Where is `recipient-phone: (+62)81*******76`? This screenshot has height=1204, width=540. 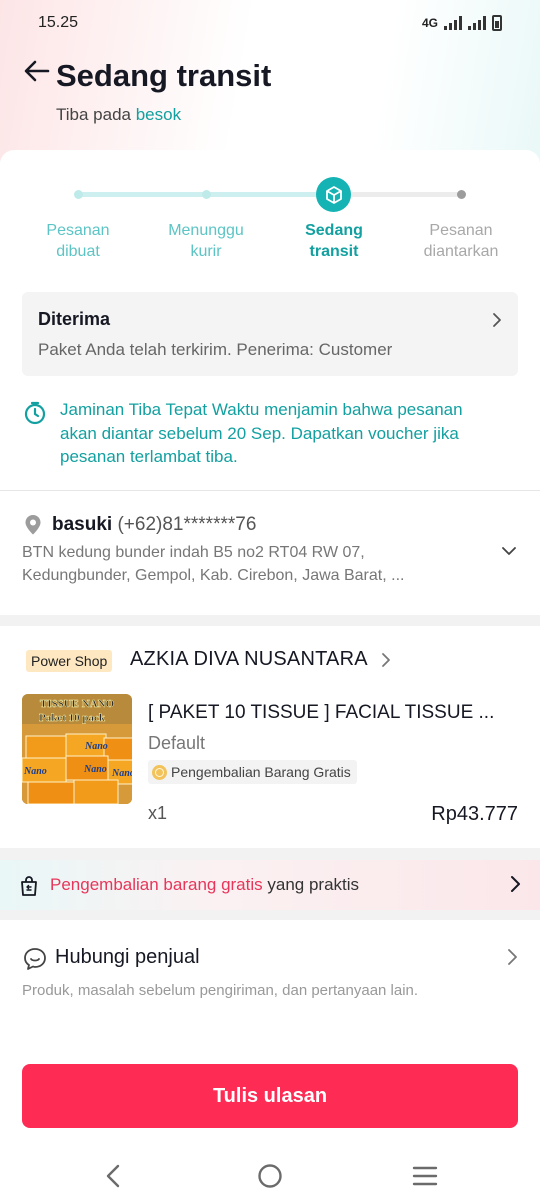
recipient-phone: (+62)81*******76 is located at coordinates (187, 524).